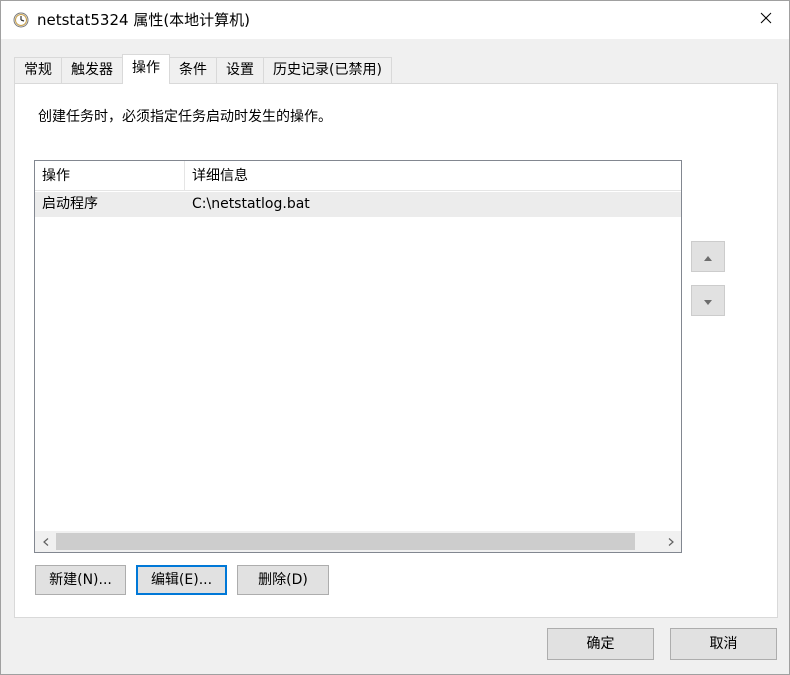  I want to click on scrollbar-thumb, so click(345, 541).